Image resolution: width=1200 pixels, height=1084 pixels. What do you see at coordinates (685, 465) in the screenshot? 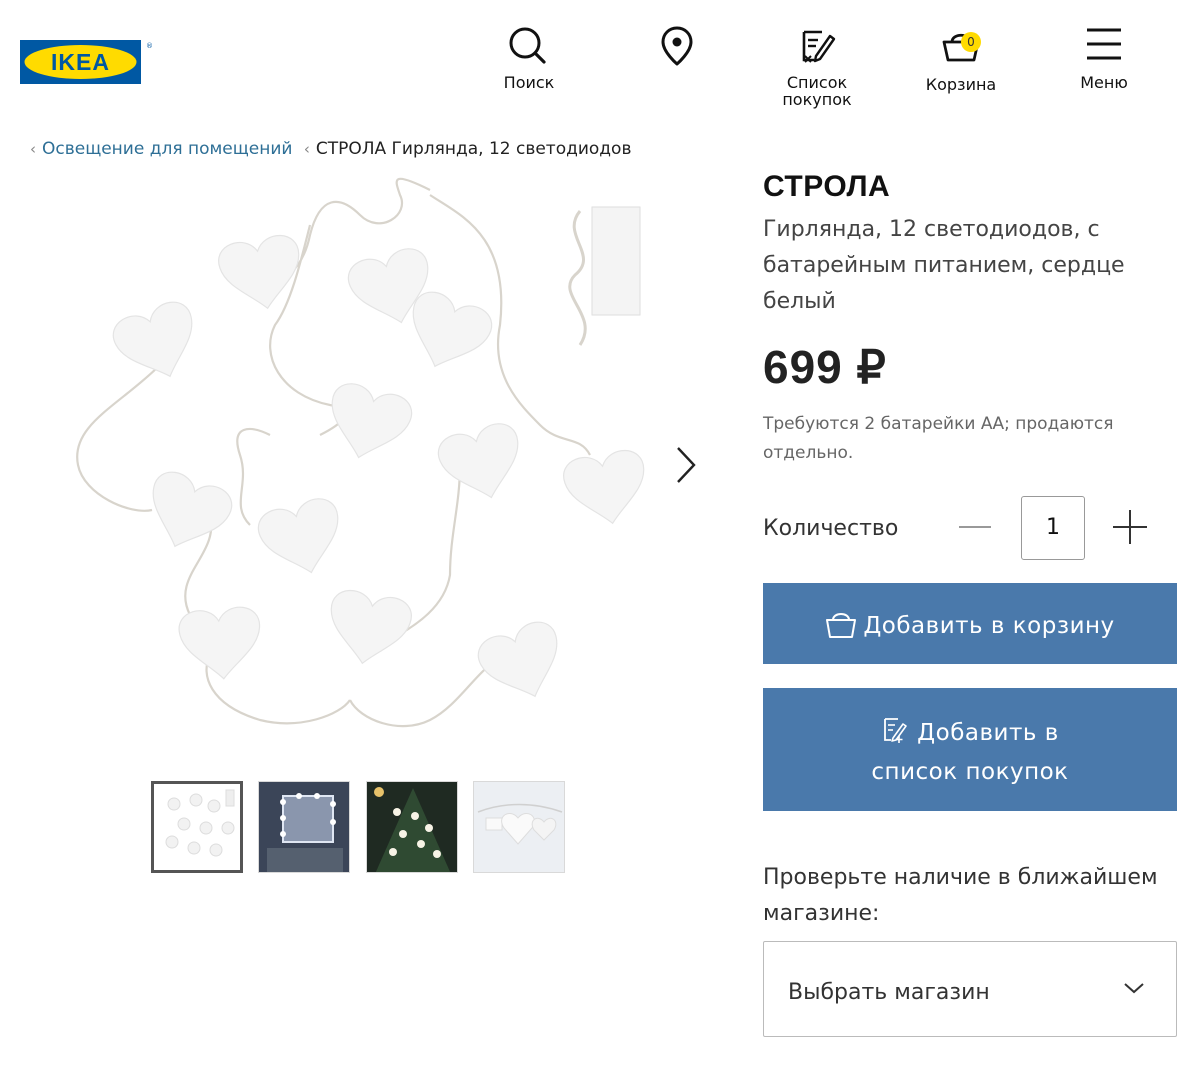
I see `chevron-right-icon` at bounding box center [685, 465].